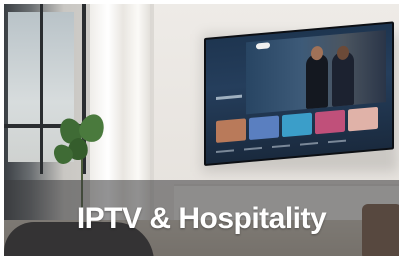 The image size is (403, 260). Describe the element at coordinates (41, 89) in the screenshot. I see `window-mullion-vertical` at that location.